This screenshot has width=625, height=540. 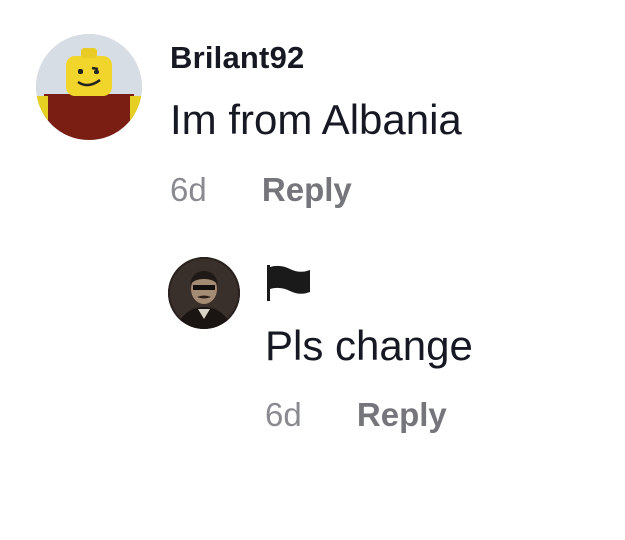 I want to click on comment-meta: 6d Reply, so click(x=261, y=190).